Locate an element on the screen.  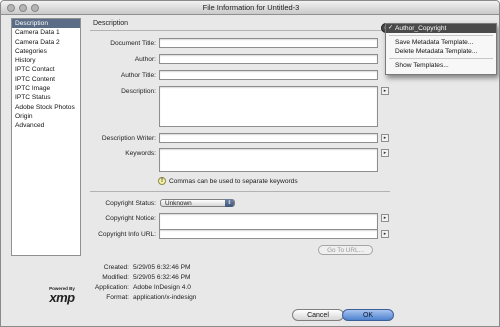
created-row: Created: 5/29/05 6:32:46 PM is located at coordinates (185, 268).